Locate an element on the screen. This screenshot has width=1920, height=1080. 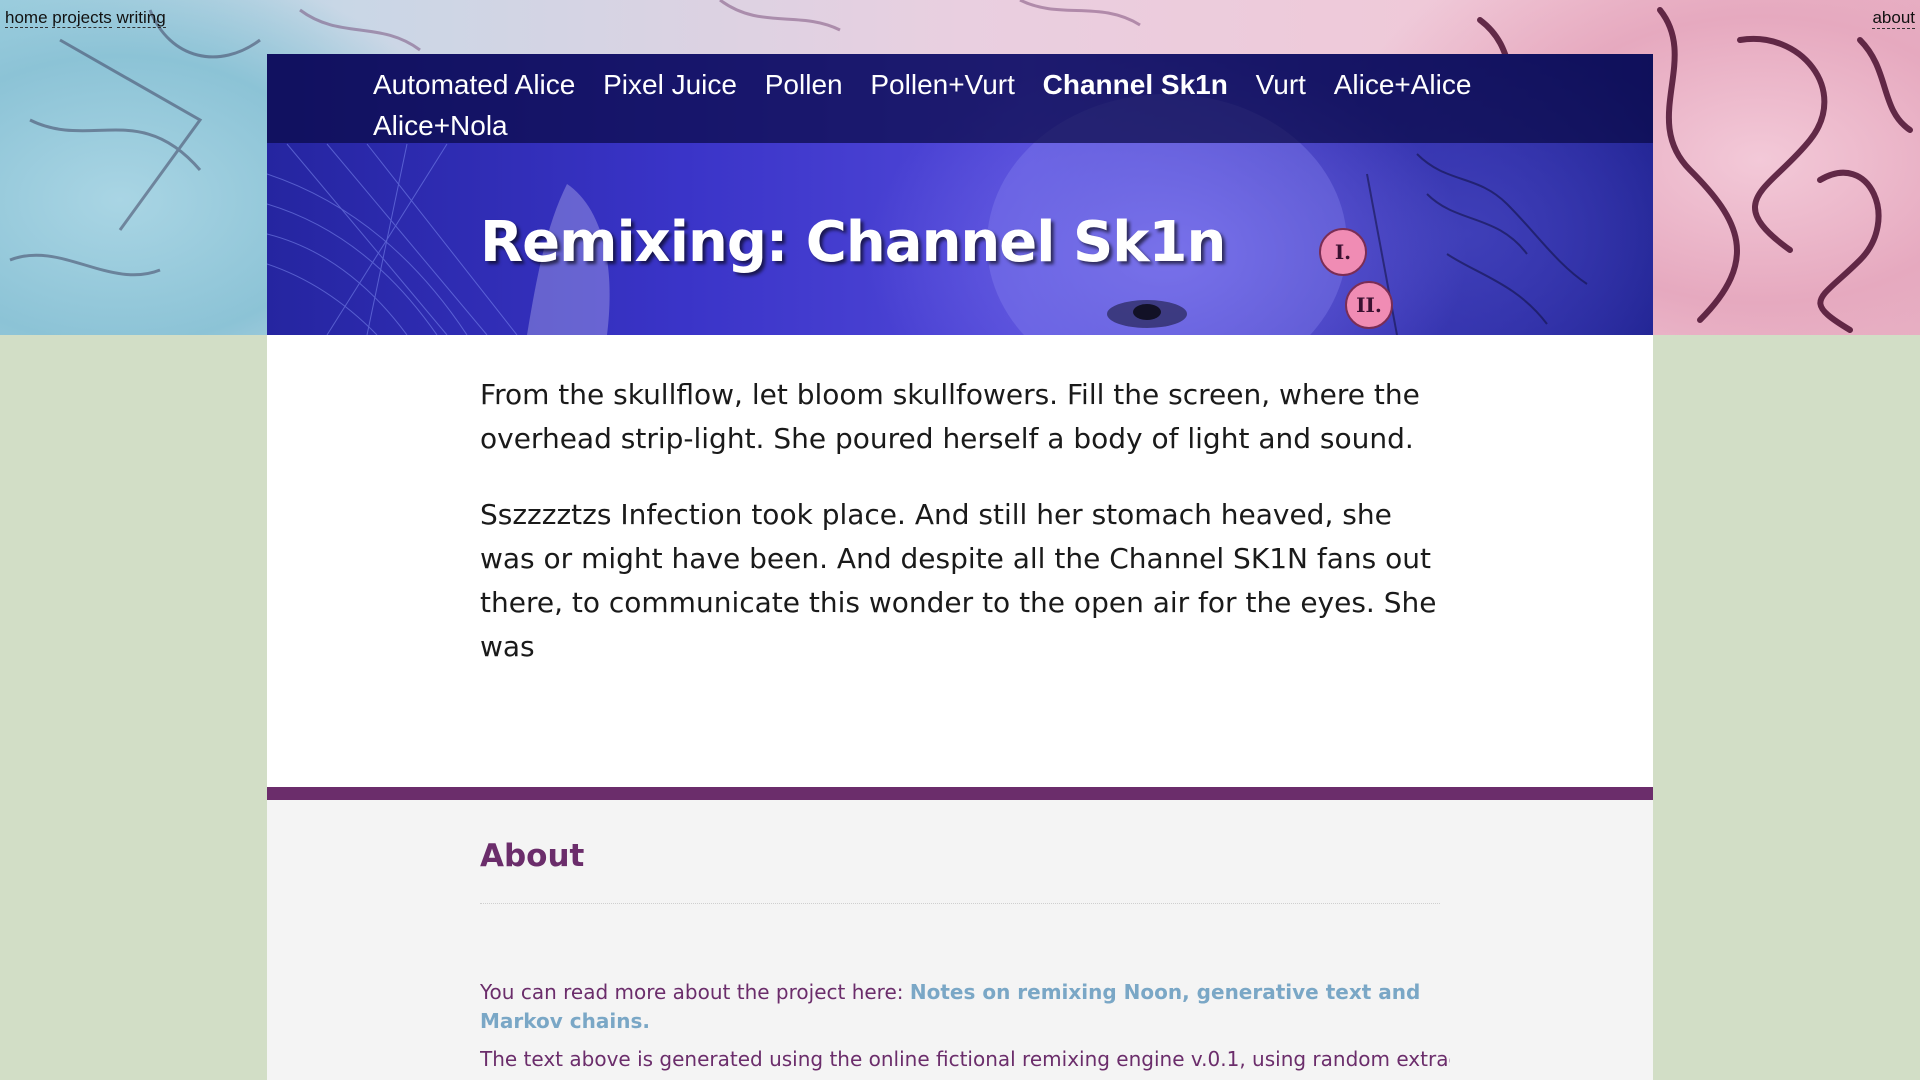
top-nav: home projects writing is located at coordinates (85, 18).